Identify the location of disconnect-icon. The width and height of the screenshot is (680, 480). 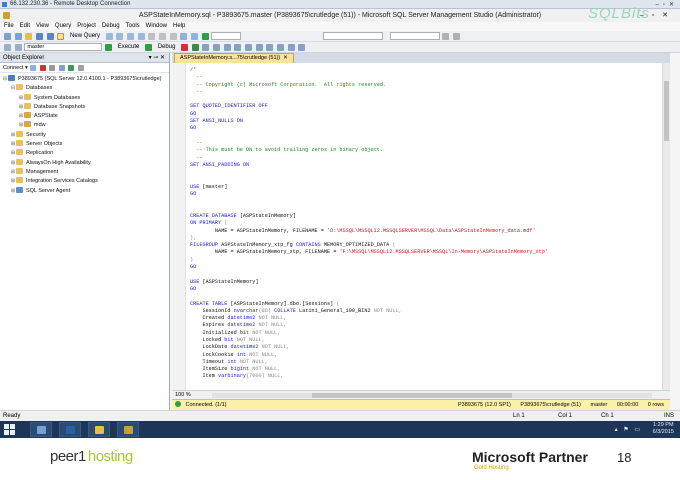
(18, 47).